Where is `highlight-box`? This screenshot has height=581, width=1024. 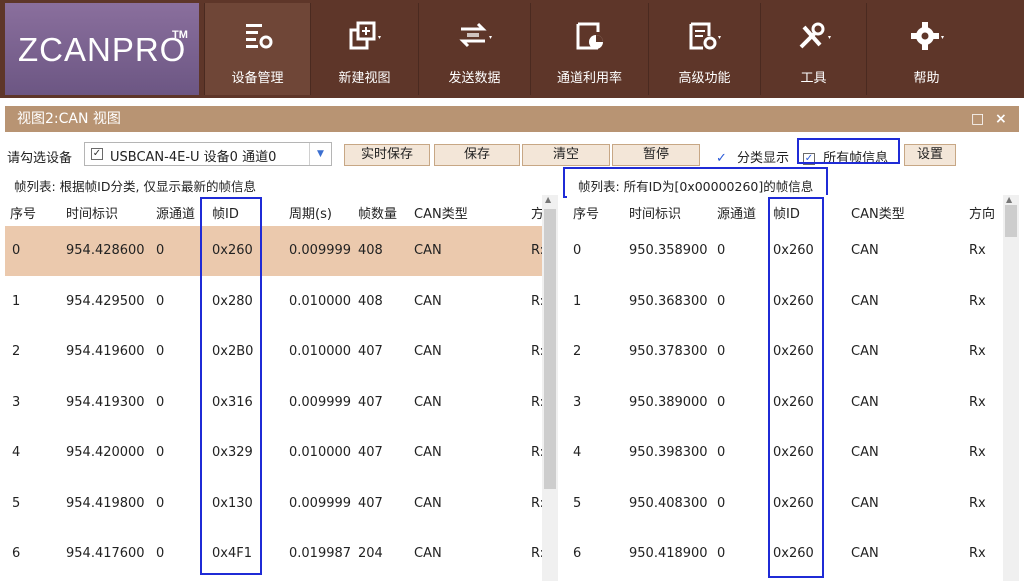 highlight-box is located at coordinates (848, 151).